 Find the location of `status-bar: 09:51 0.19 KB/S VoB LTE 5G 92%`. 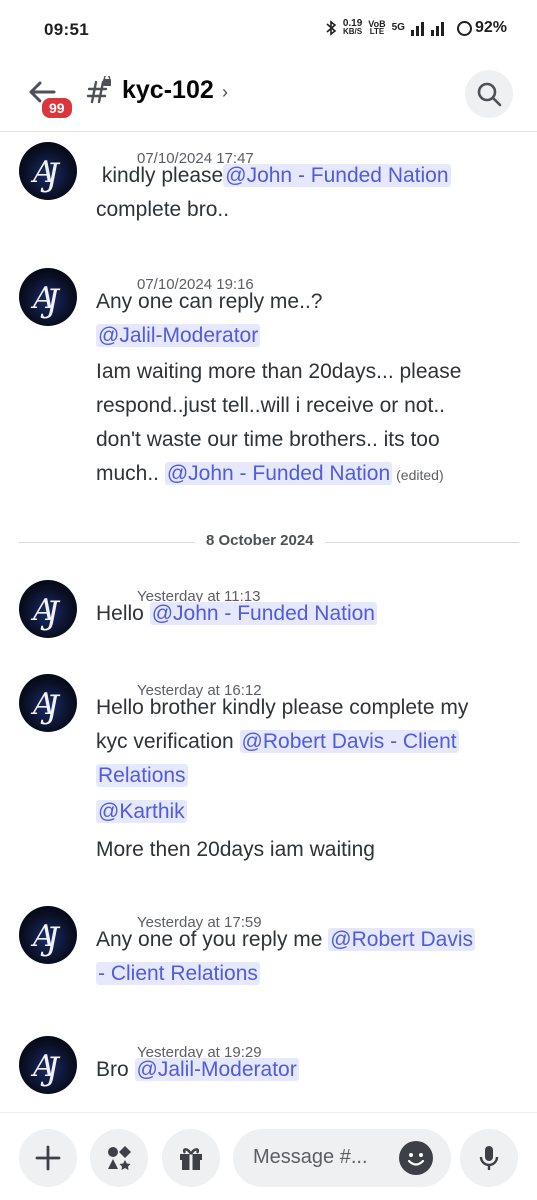

status-bar: 09:51 0.19 KB/S VoB LTE 5G 92% is located at coordinates (268, 31).